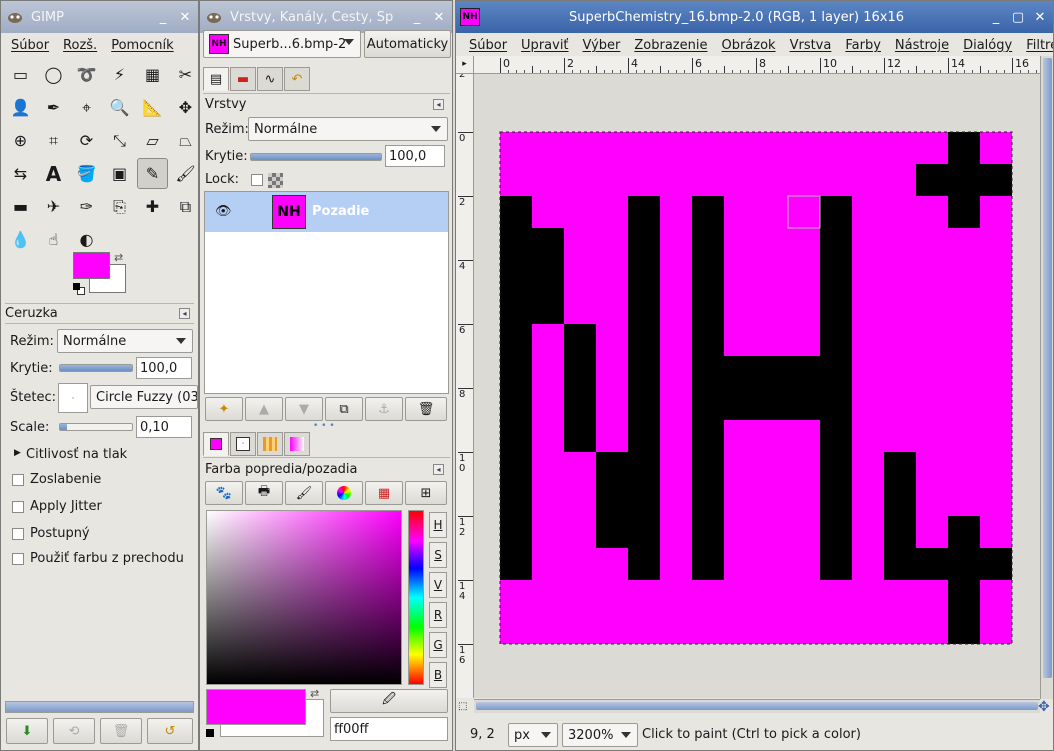 Image resolution: width=1054 pixels, height=751 pixels. Describe the element at coordinates (184, 206) in the screenshot. I see `perspective-clone-tool: ⧉` at that location.